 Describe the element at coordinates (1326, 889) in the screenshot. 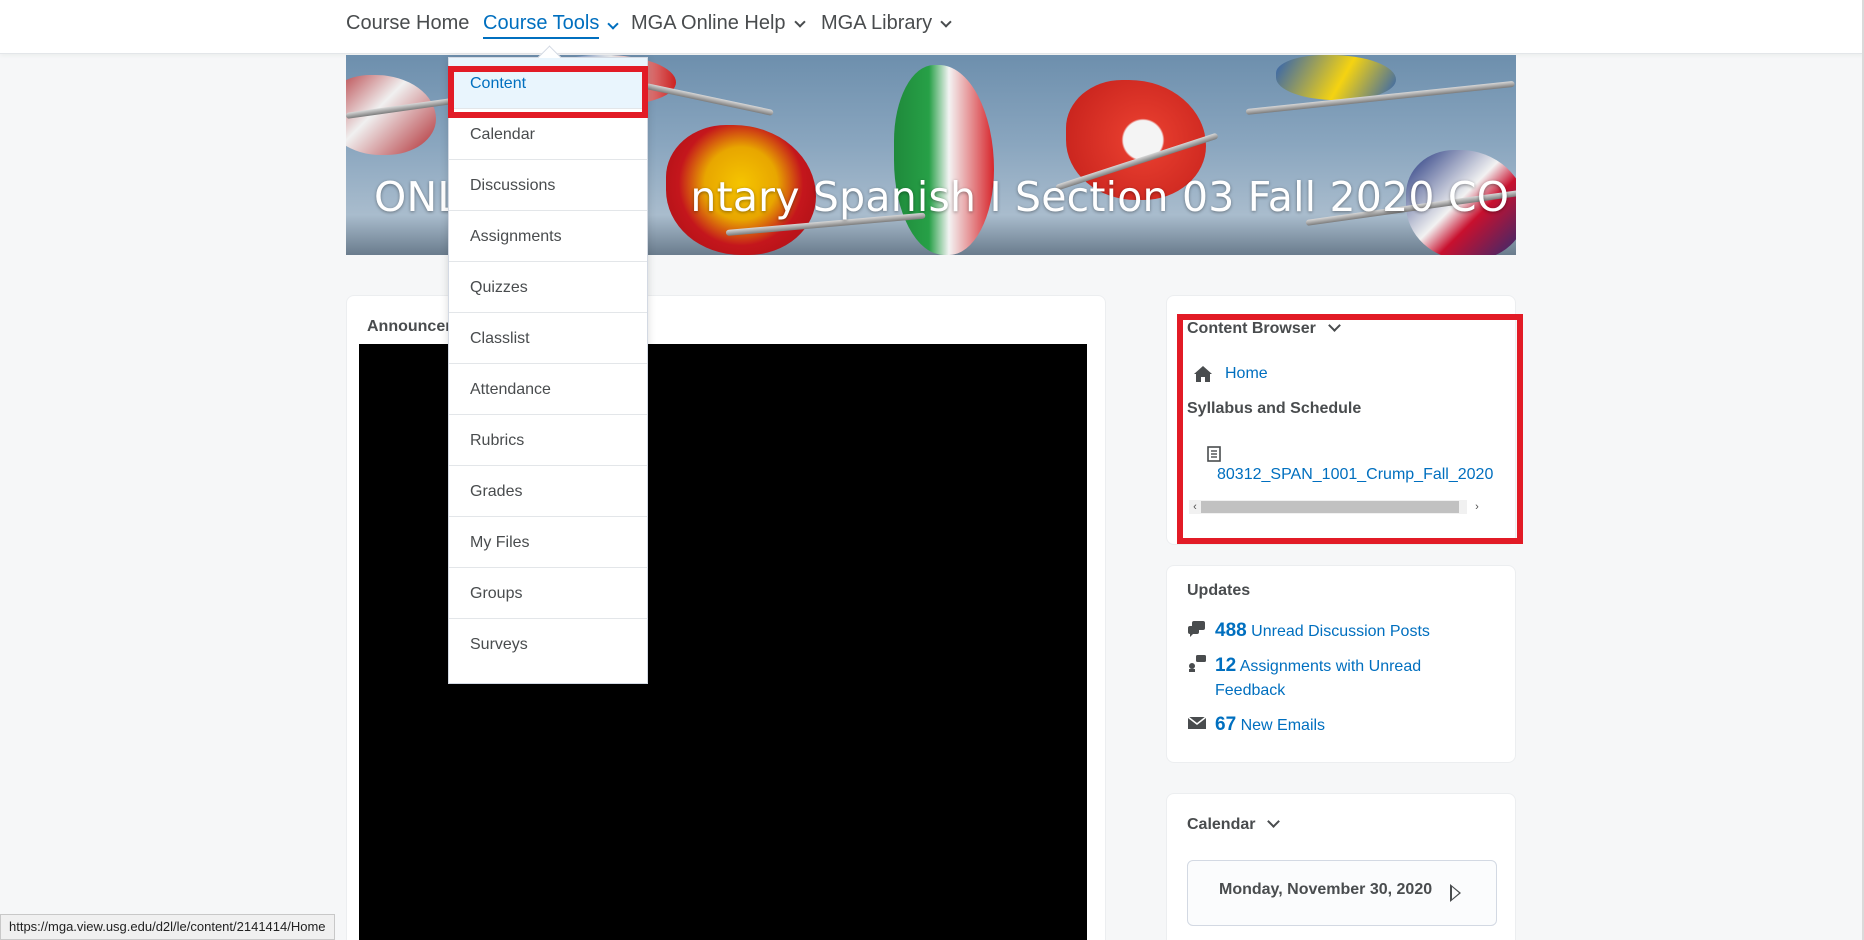

I see `calendar-date: Monday, November 30, 2020` at that location.